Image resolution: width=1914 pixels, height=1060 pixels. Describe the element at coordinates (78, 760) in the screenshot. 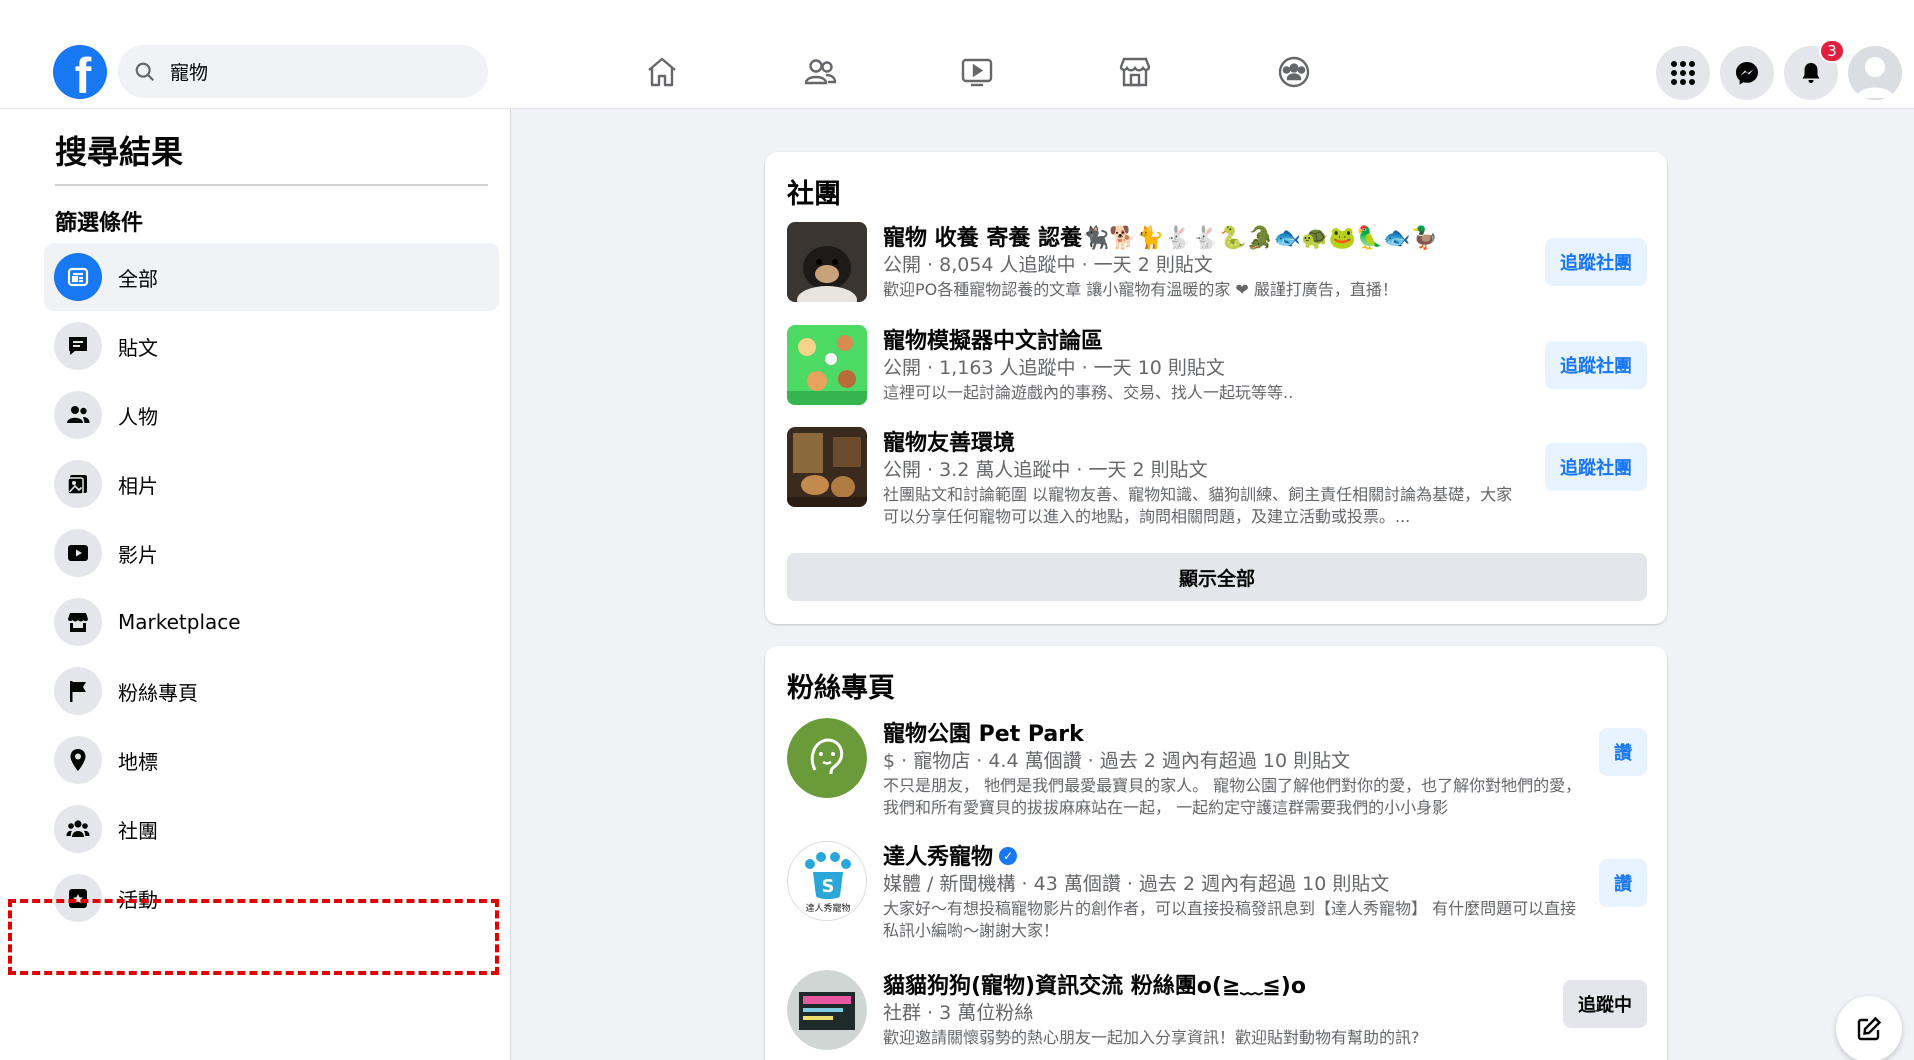

I see `location-pin-icon` at that location.